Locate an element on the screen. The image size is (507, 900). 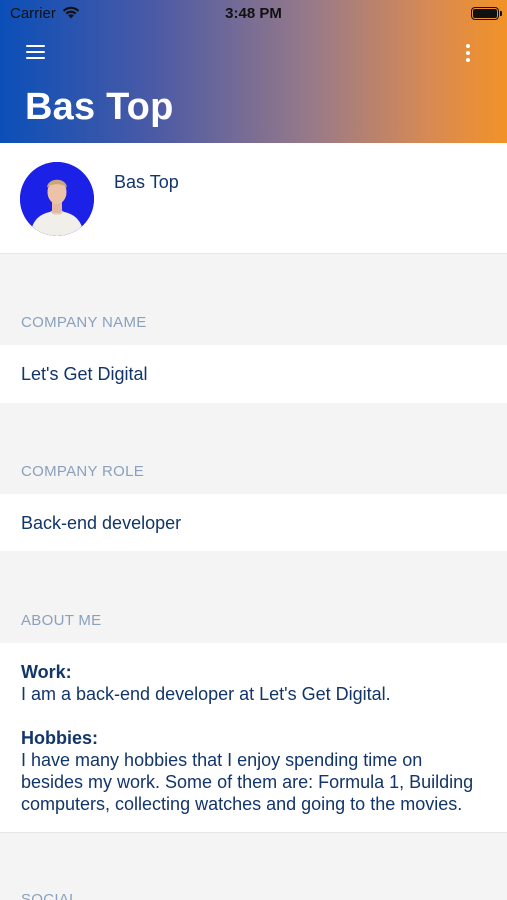
avatar is located at coordinates (57, 199).